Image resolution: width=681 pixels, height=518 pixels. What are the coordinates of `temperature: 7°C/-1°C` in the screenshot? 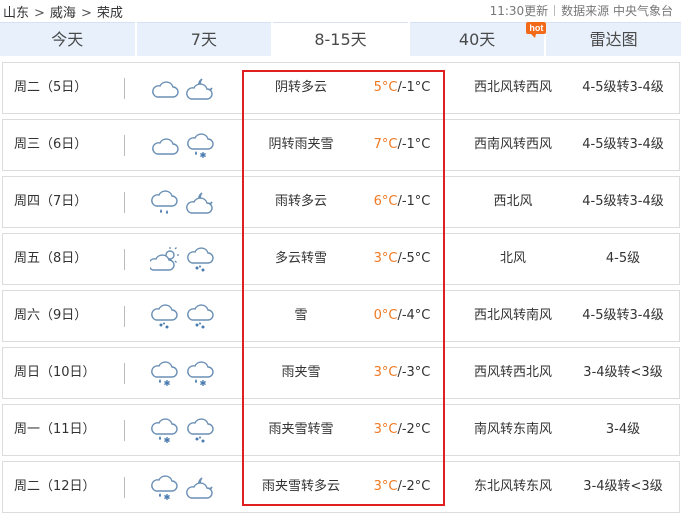 It's located at (402, 145).